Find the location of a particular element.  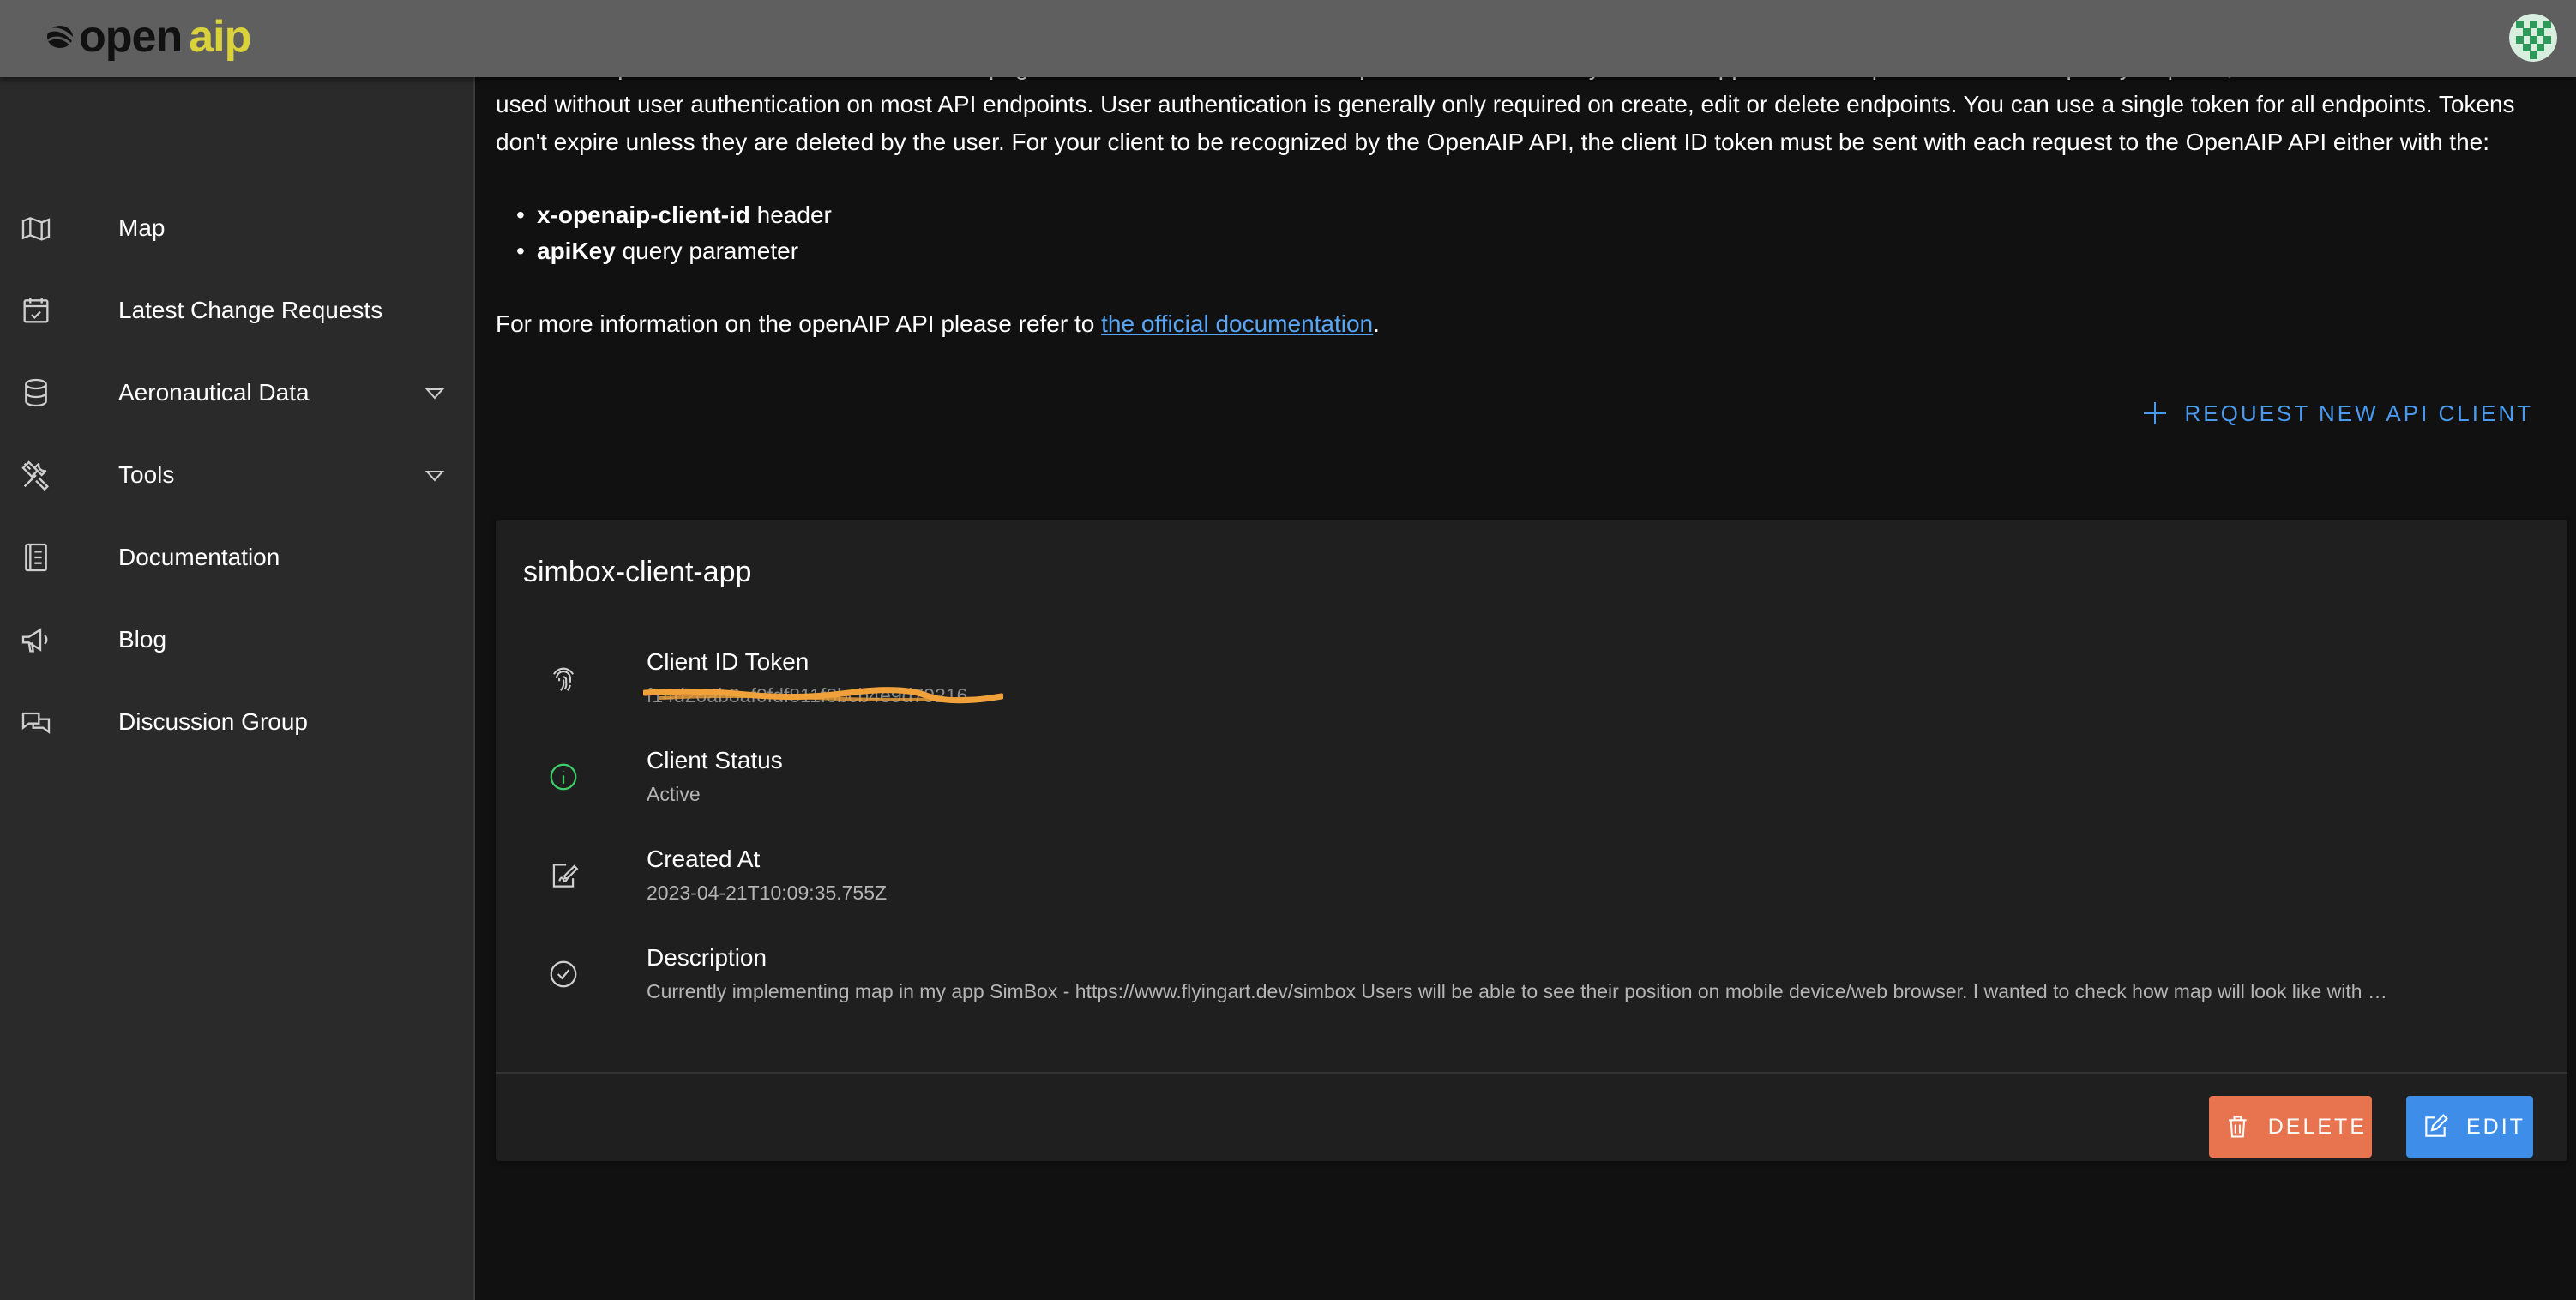

param-desc: header is located at coordinates (790, 215).